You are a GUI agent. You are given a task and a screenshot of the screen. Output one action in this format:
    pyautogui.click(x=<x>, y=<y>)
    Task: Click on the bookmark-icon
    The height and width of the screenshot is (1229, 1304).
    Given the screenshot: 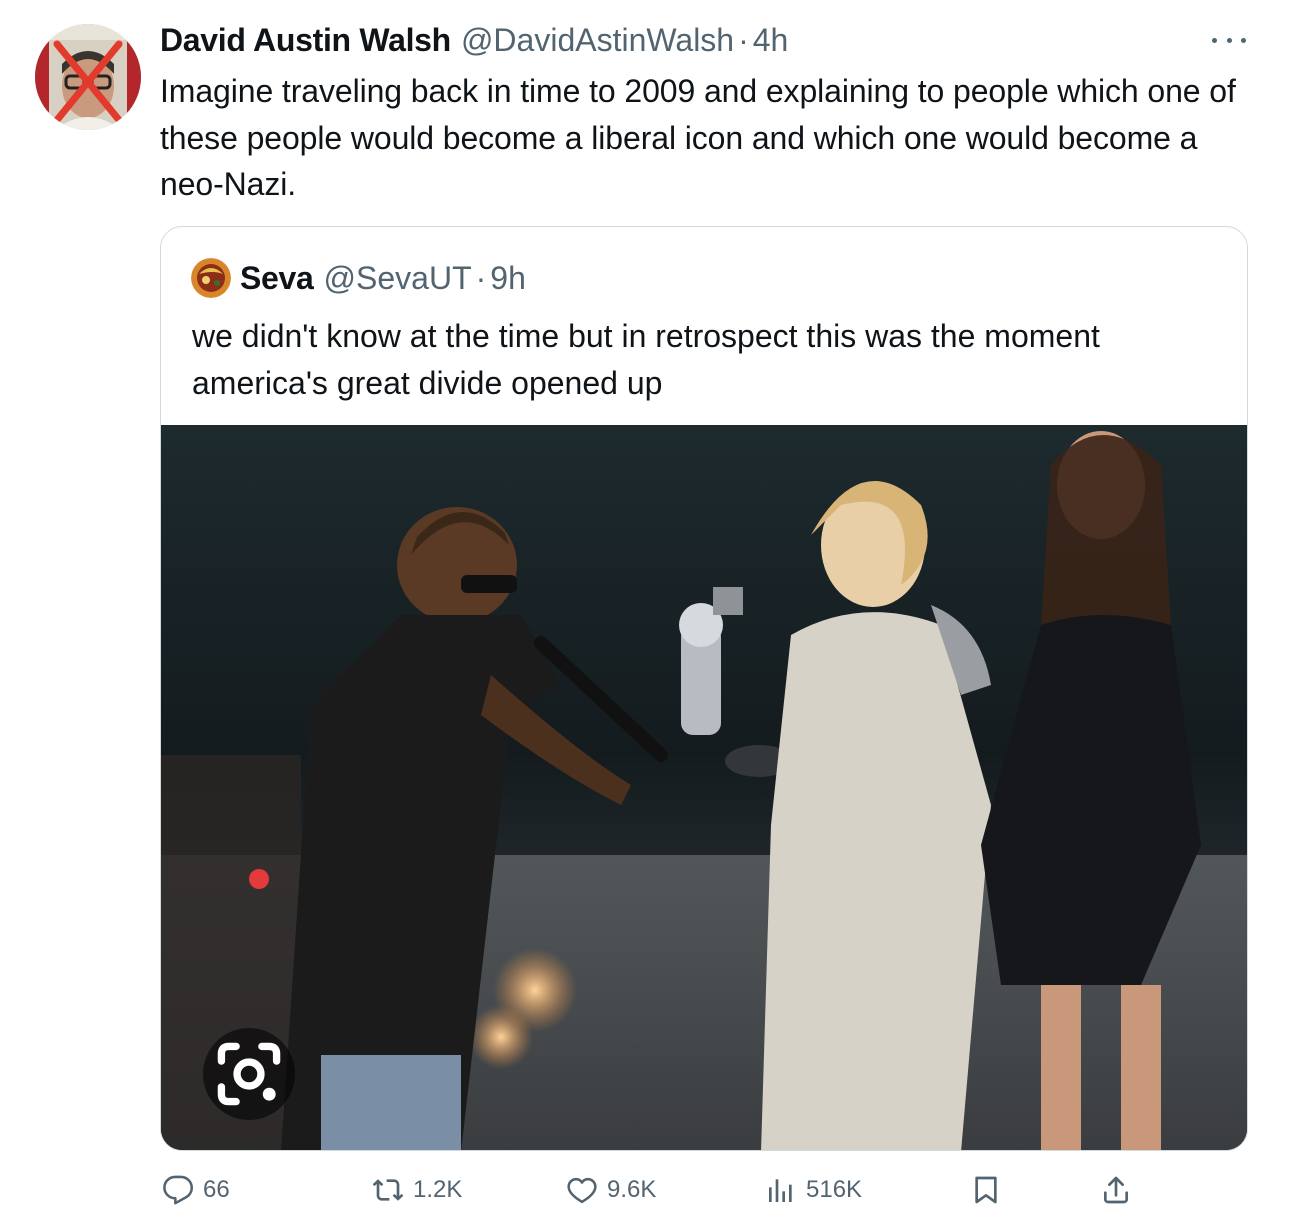 What is the action you would take?
    pyautogui.click(x=986, y=1190)
    